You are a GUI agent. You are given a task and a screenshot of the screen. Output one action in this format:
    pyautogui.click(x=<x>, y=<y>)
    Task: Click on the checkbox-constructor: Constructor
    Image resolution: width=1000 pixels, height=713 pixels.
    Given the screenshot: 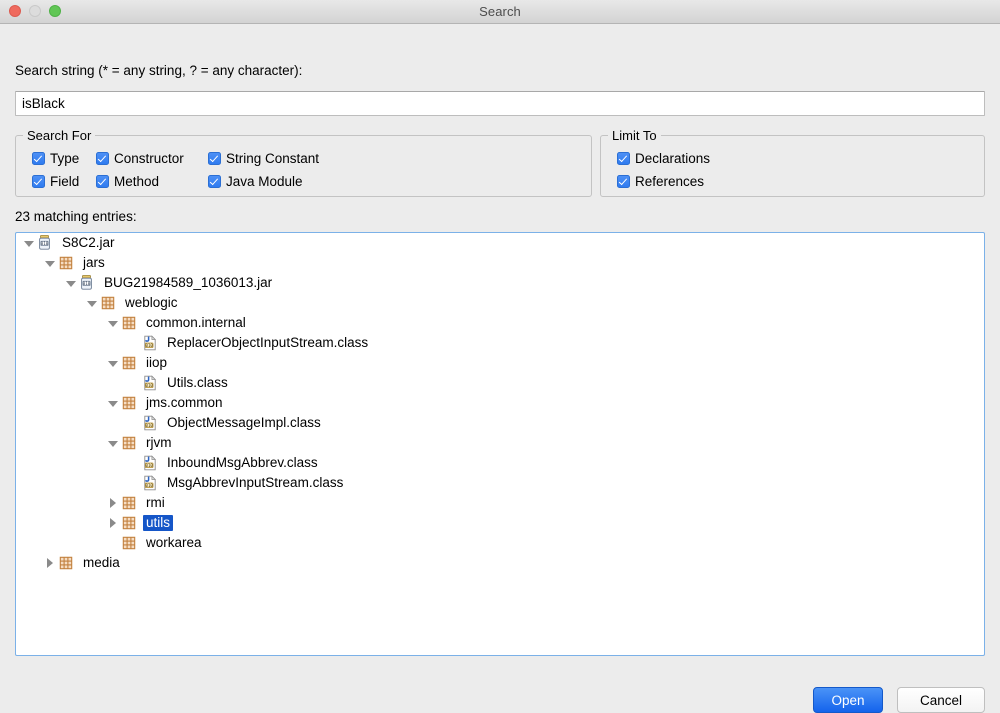 What is the action you would take?
    pyautogui.click(x=140, y=158)
    